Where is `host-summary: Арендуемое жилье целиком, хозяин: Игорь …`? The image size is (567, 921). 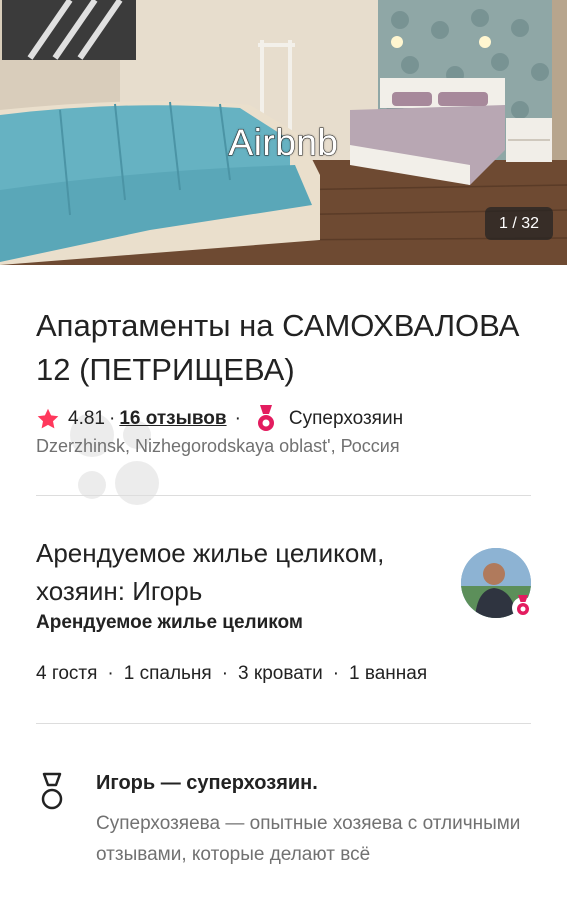
host-summary: Арендуемое жилье целиком, хозяин: Игорь … is located at coordinates (285, 584).